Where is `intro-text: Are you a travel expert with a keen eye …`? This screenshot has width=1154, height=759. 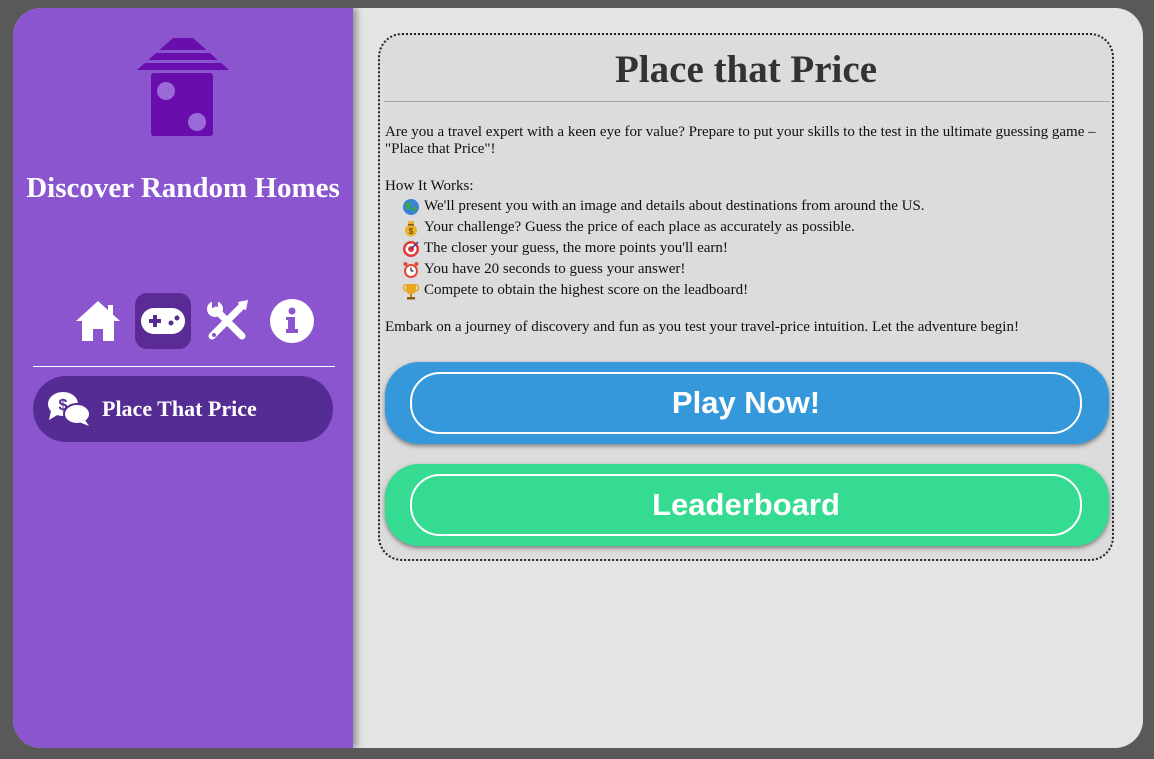
intro-text: Are you a travel expert with a keen eye … is located at coordinates (740, 140).